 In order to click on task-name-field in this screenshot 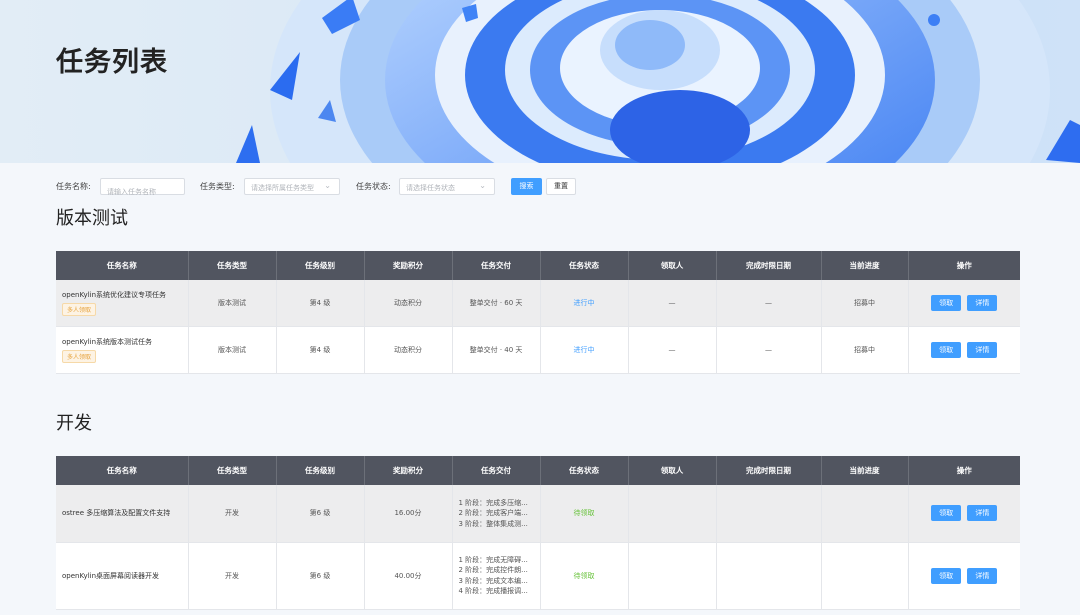, I will do `click(142, 189)`.